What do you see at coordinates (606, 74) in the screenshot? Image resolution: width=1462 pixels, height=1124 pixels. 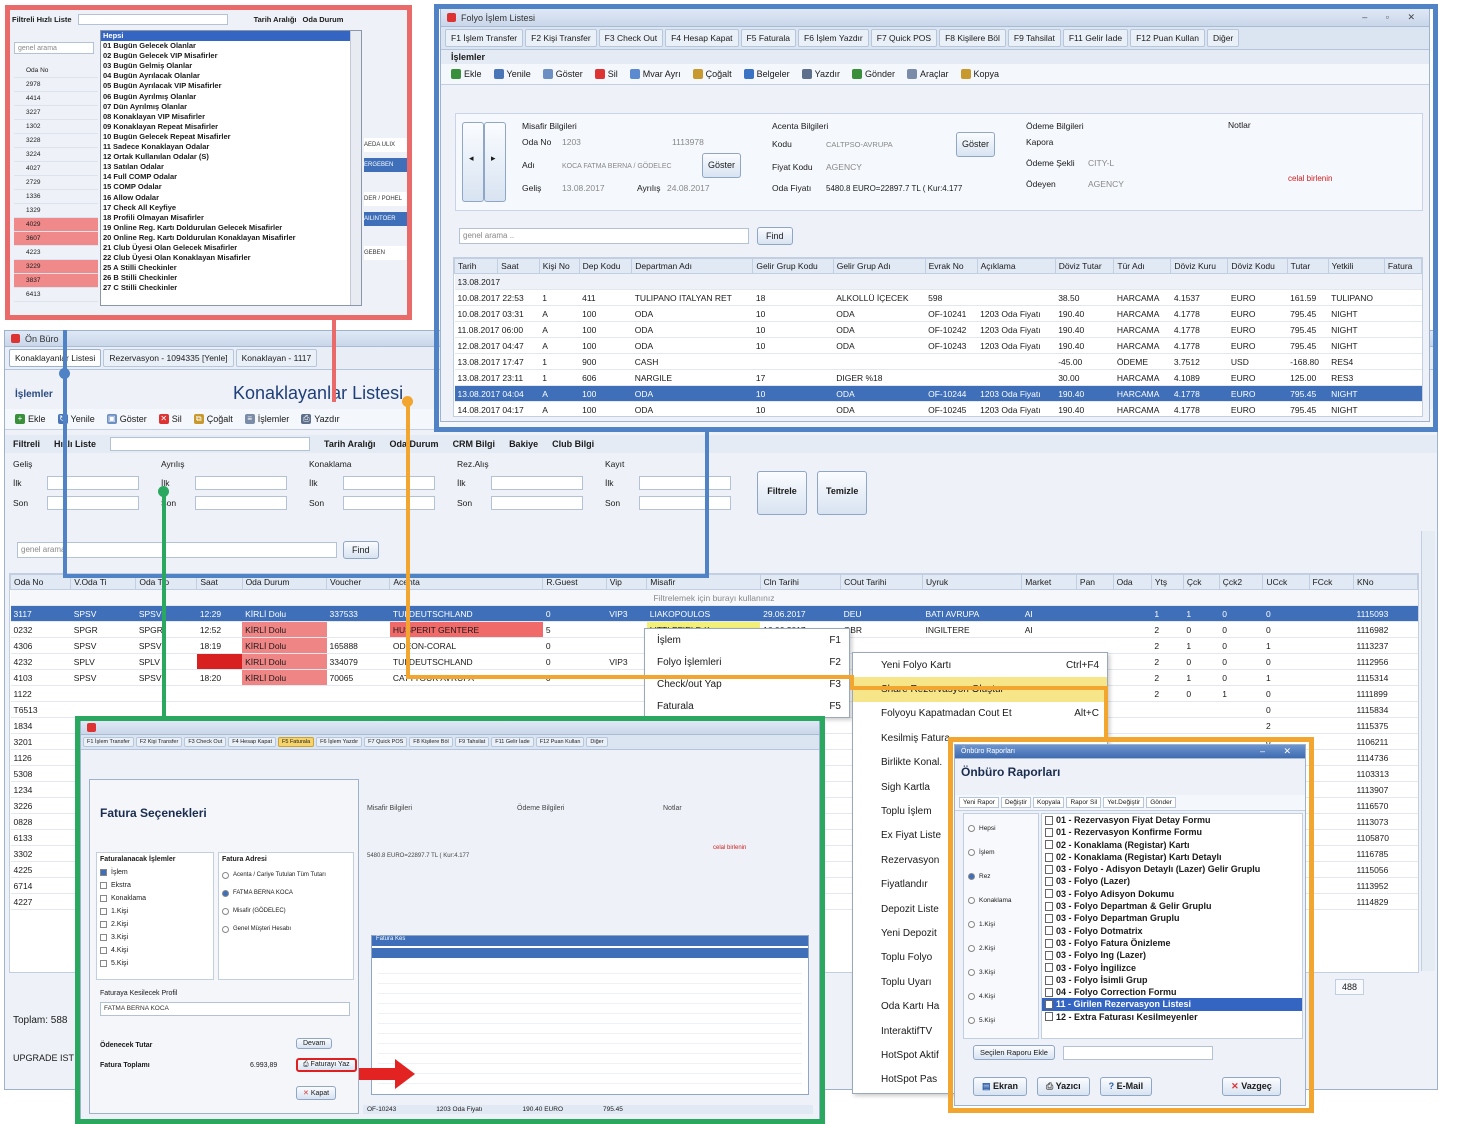 I see `folio-toolbar-button: Sil` at bounding box center [606, 74].